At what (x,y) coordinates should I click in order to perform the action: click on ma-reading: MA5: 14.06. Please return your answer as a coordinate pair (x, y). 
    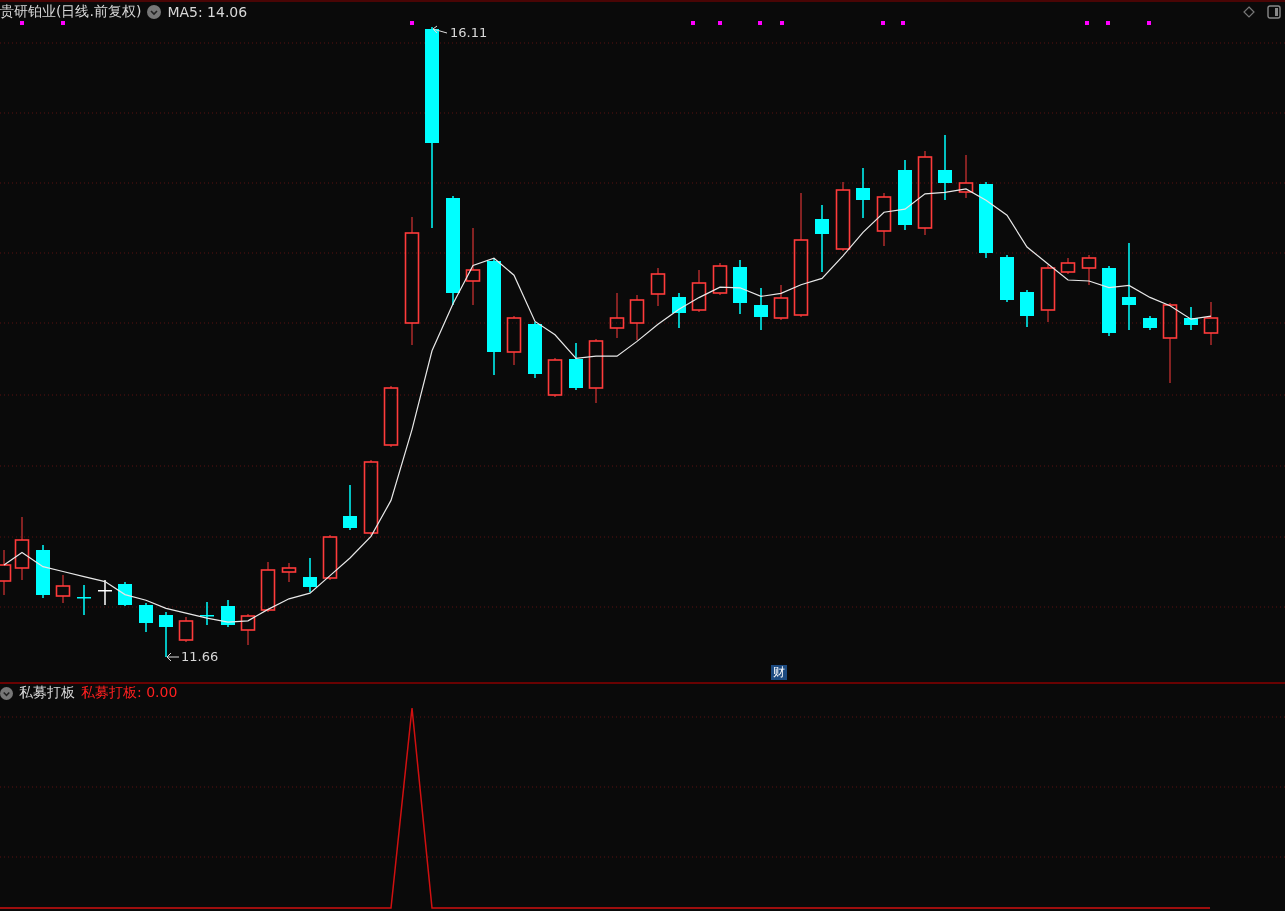
    Looking at the image, I should click on (207, 12).